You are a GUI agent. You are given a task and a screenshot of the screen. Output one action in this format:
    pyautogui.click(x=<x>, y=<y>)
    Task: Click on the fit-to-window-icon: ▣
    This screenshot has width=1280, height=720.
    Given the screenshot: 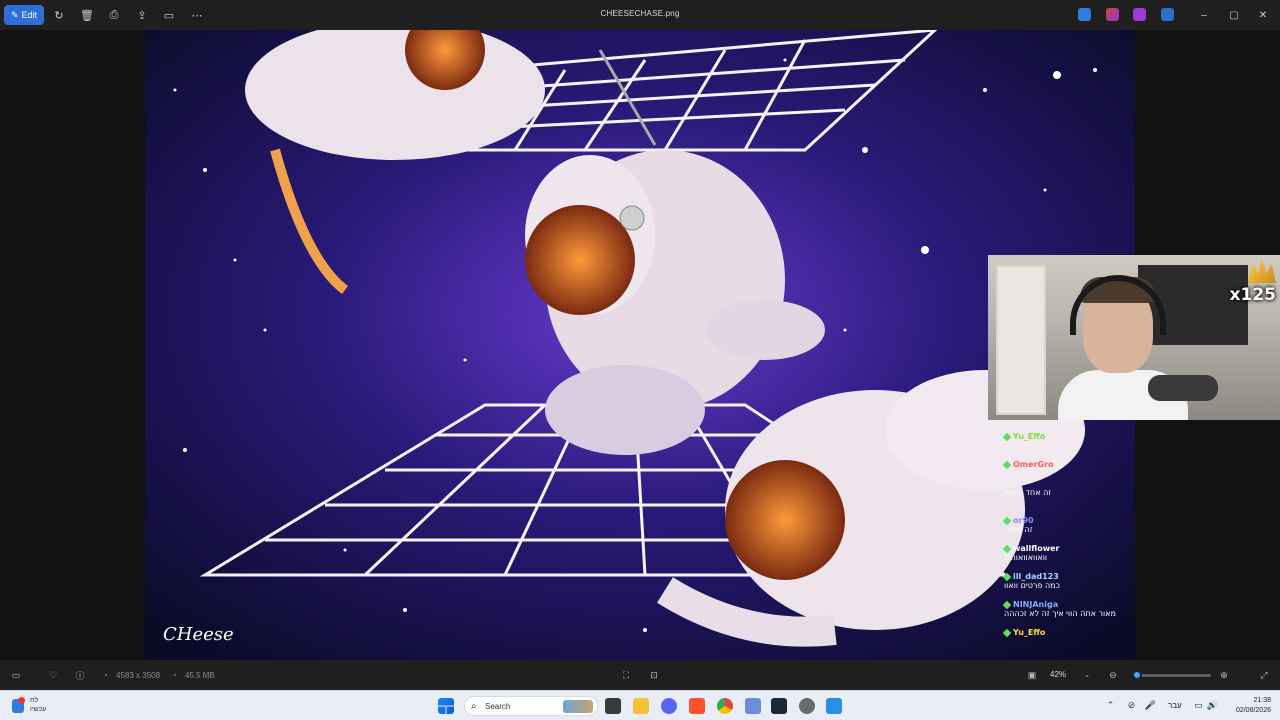 What is the action you would take?
    pyautogui.click(x=1032, y=675)
    